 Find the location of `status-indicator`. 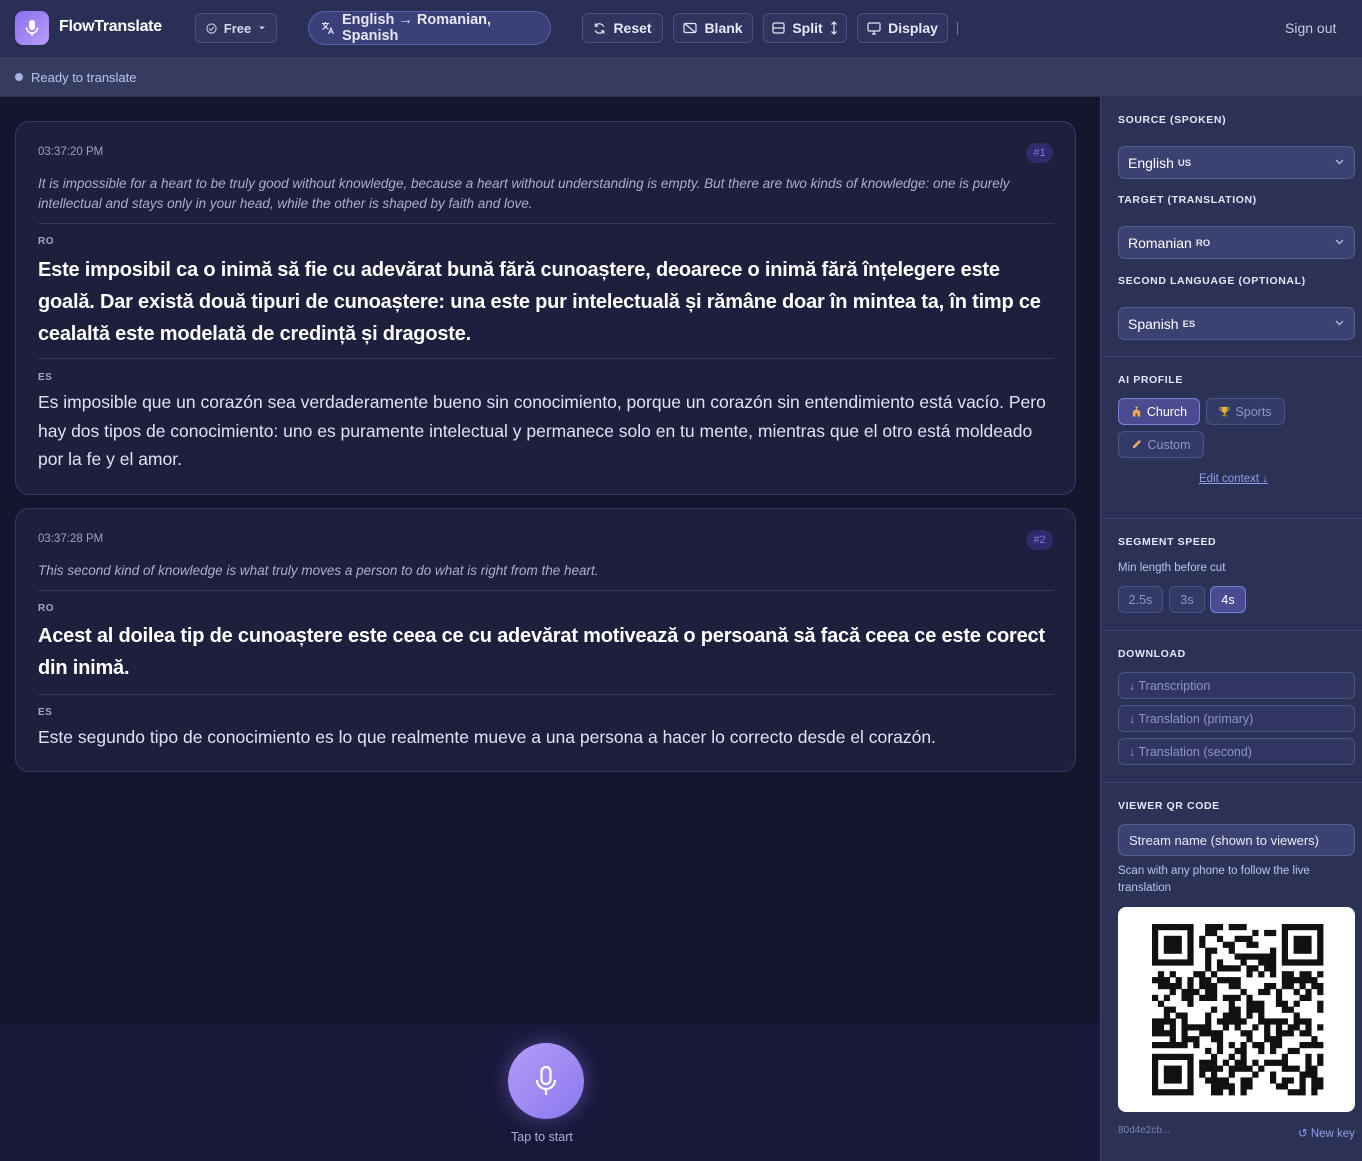

status-indicator is located at coordinates (19, 77).